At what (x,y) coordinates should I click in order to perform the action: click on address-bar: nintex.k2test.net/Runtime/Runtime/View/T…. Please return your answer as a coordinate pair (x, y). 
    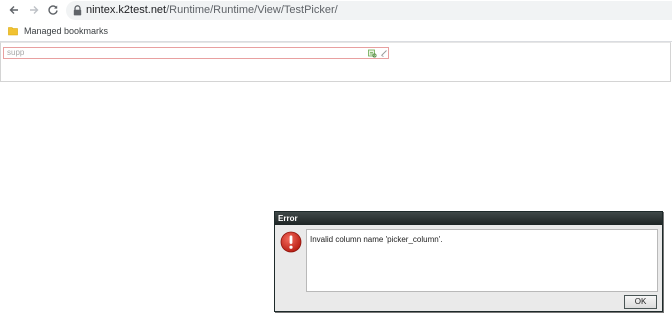
    Looking at the image, I should click on (369, 10).